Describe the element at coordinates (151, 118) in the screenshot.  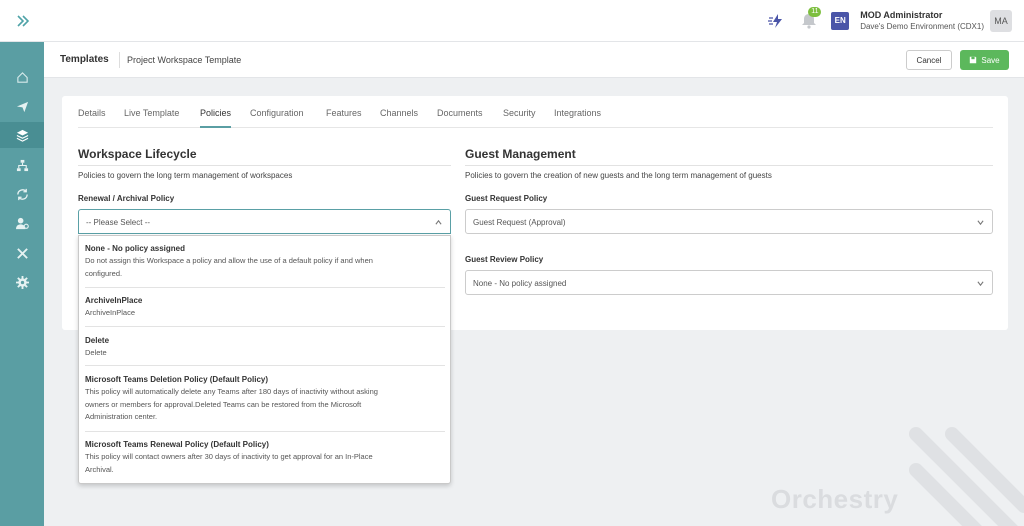
I see `tab-live-template: Live Template` at that location.